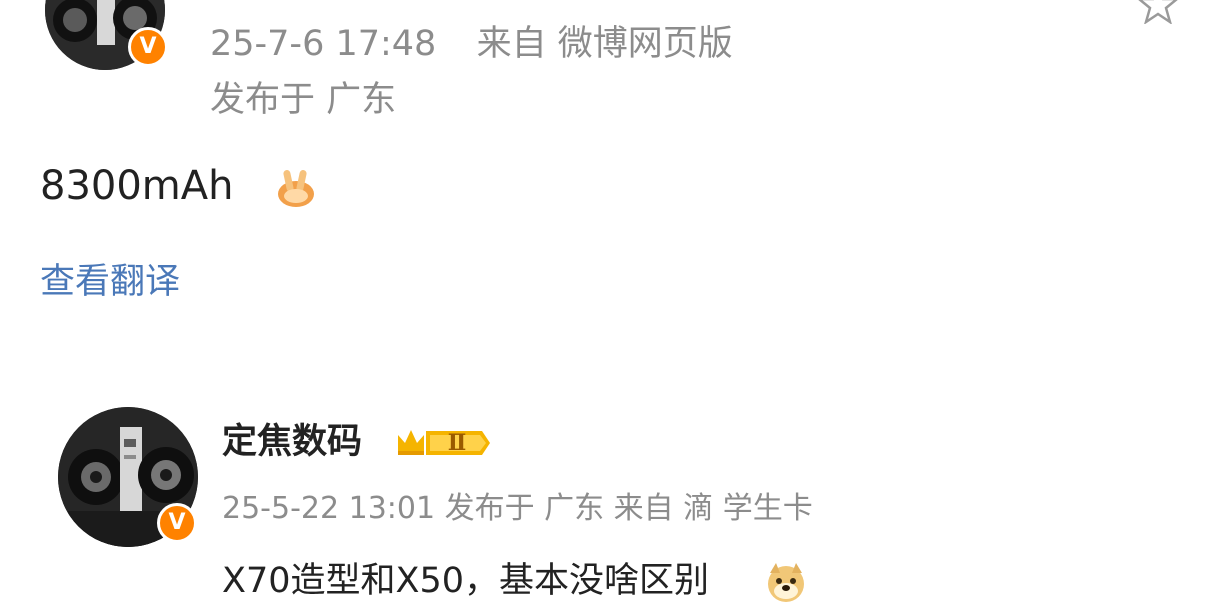 The width and height of the screenshot is (1224, 616). What do you see at coordinates (110, 282) in the screenshot?
I see `translate-link: 查看翻译` at bounding box center [110, 282].